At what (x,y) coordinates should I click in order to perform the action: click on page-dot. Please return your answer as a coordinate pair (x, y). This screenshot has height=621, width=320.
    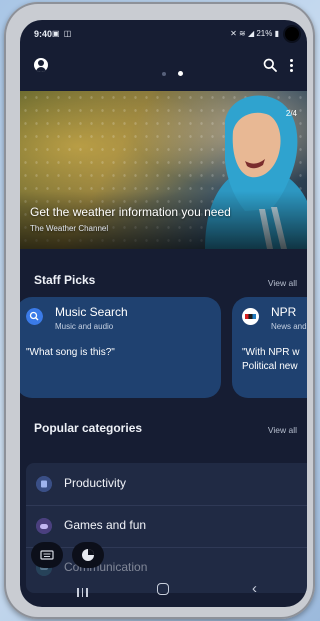
    Looking at the image, I should click on (164, 74).